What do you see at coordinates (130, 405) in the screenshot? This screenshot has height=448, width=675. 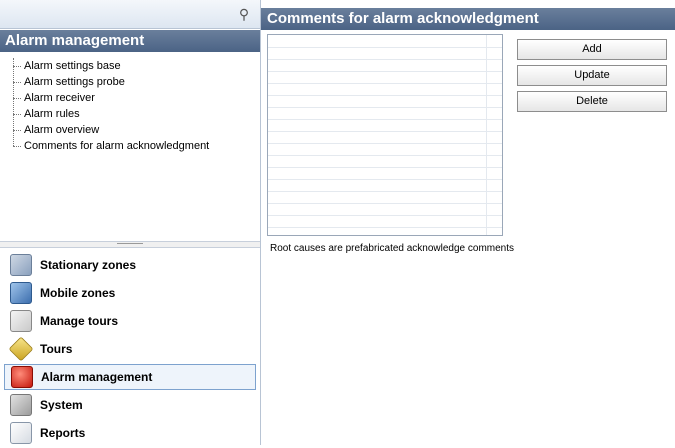 I see `nav-item-system: System` at bounding box center [130, 405].